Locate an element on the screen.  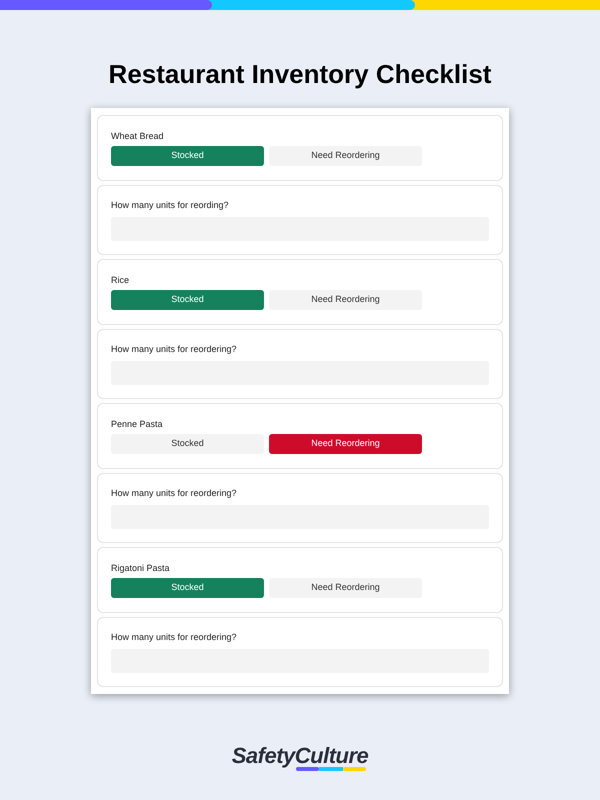
item-label: Rigatoni Pasta is located at coordinates (141, 568).